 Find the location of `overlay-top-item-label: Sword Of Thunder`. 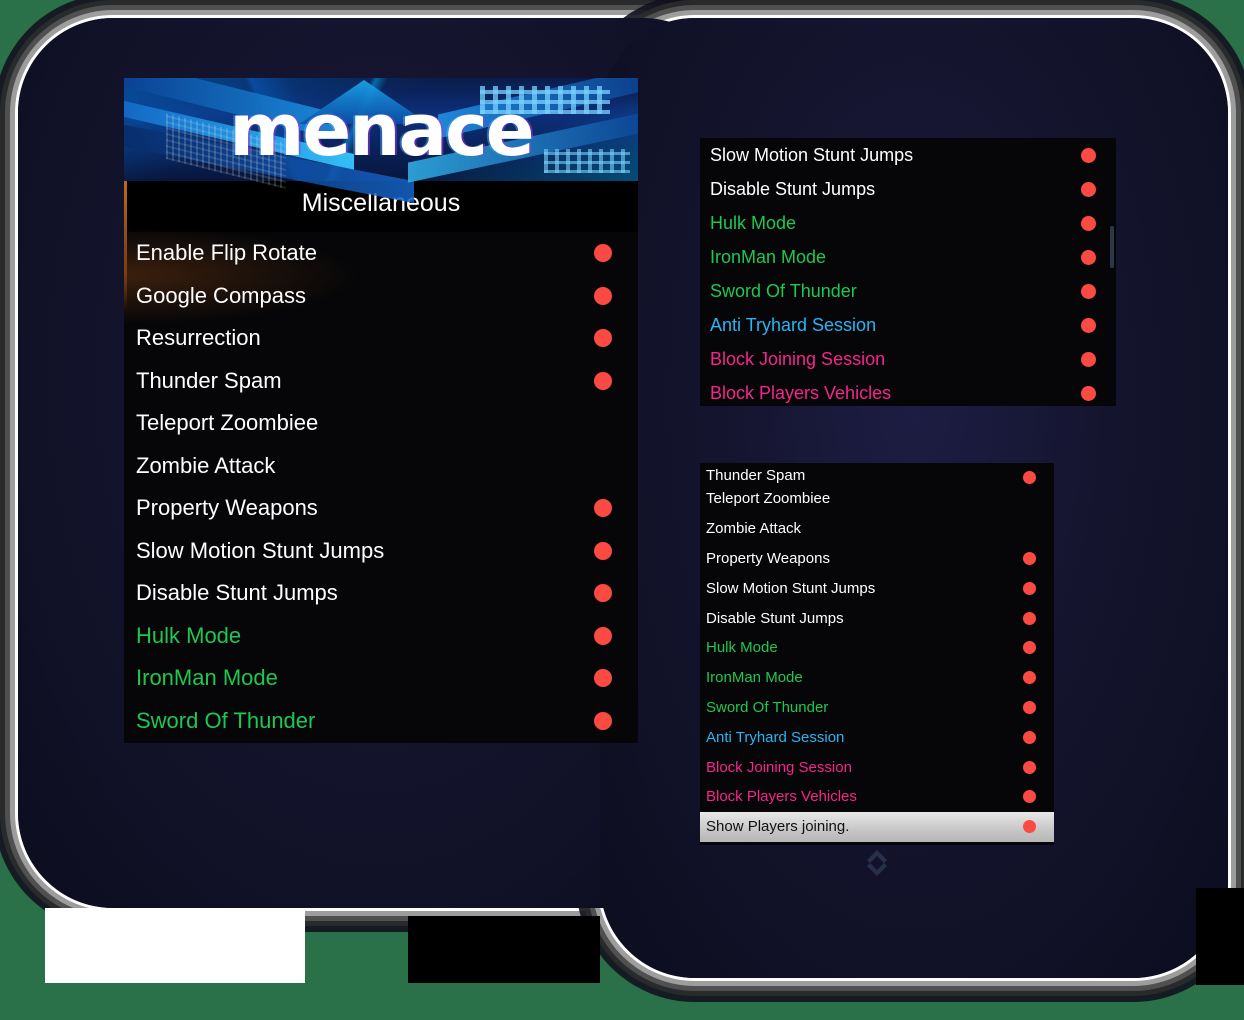

overlay-top-item-label: Sword Of Thunder is located at coordinates (783, 290).